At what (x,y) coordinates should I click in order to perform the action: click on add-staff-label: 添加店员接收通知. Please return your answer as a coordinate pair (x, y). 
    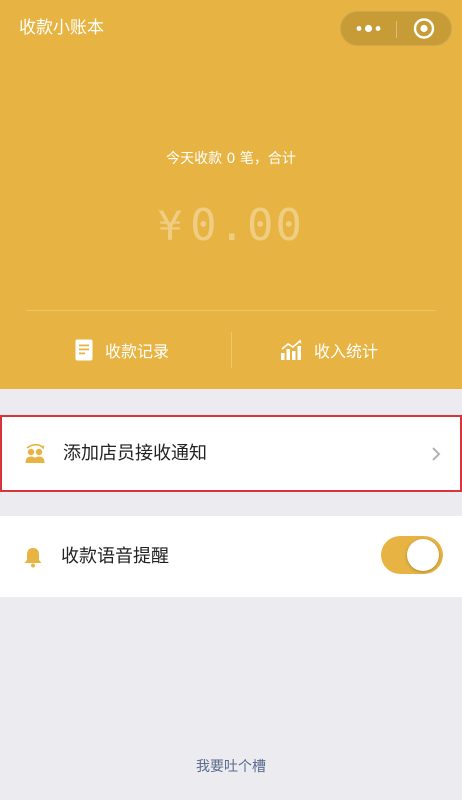
    Looking at the image, I should click on (135, 453).